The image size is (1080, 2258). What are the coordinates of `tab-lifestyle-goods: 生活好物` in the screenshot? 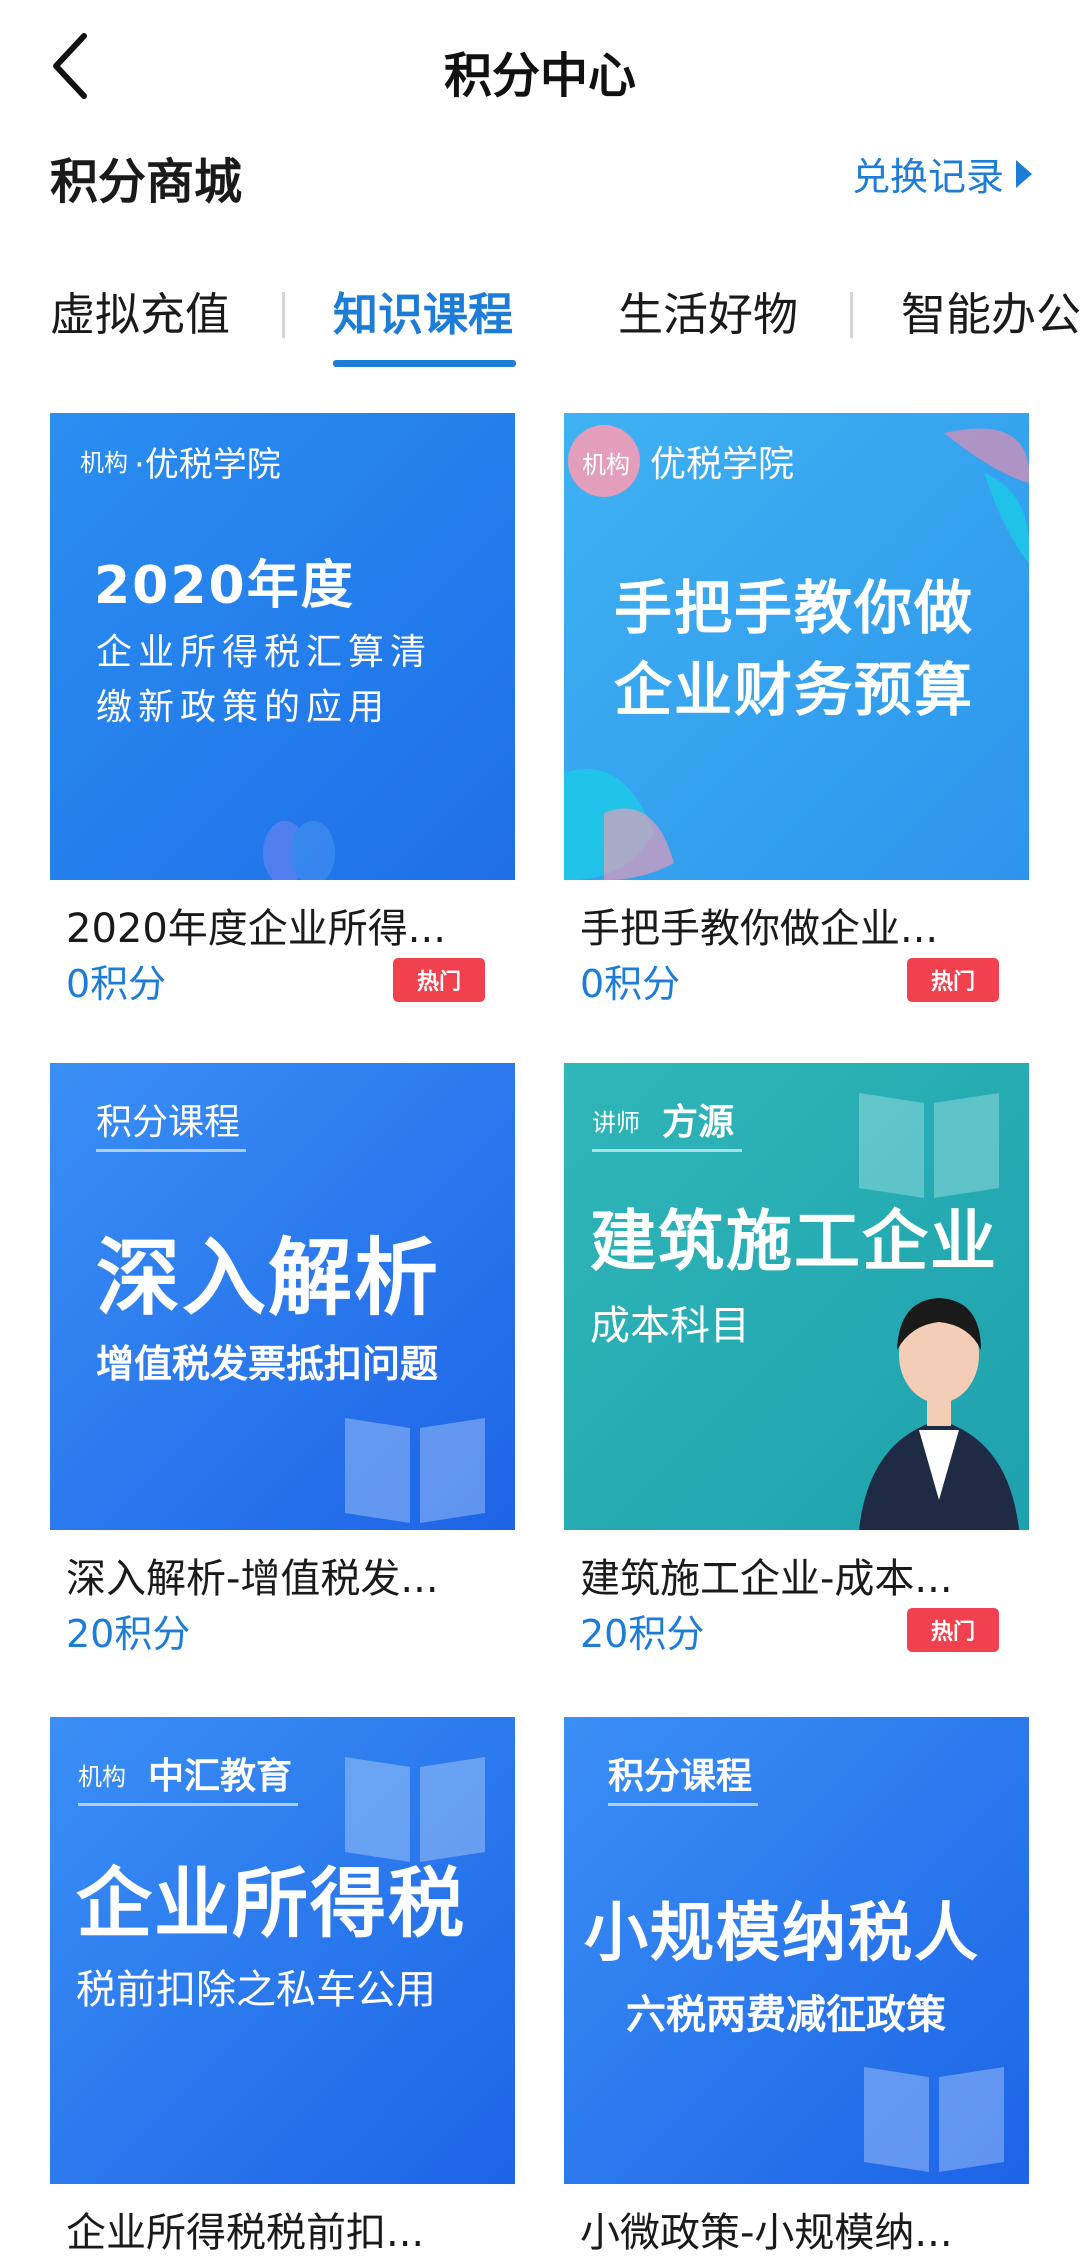 It's located at (708, 310).